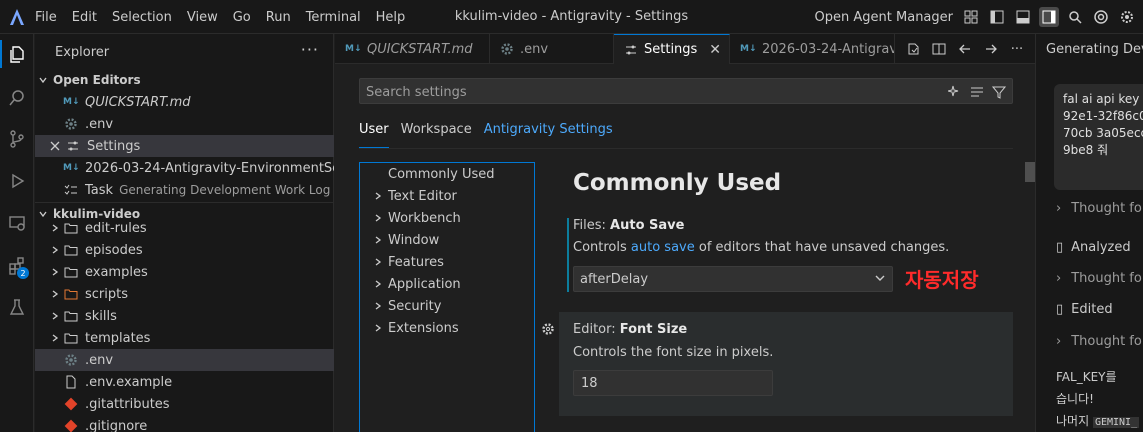  I want to click on menu-selection: Selection, so click(142, 17).